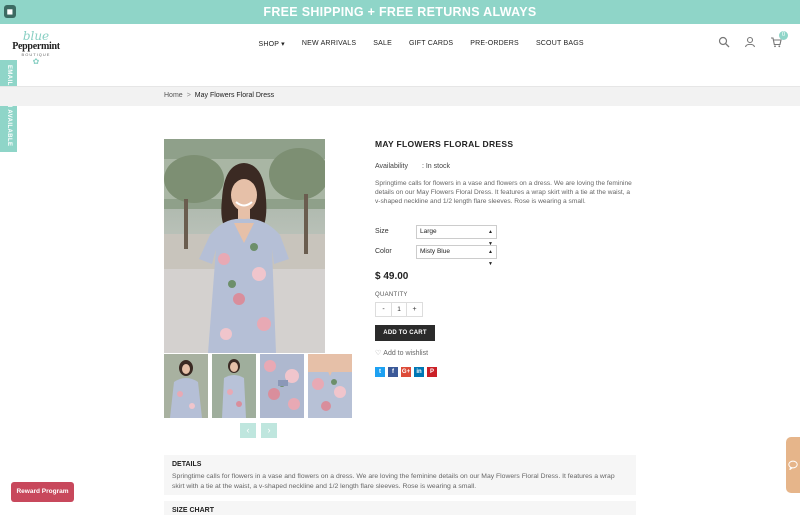  Describe the element at coordinates (244, 246) in the screenshot. I see `product-main-image` at that location.